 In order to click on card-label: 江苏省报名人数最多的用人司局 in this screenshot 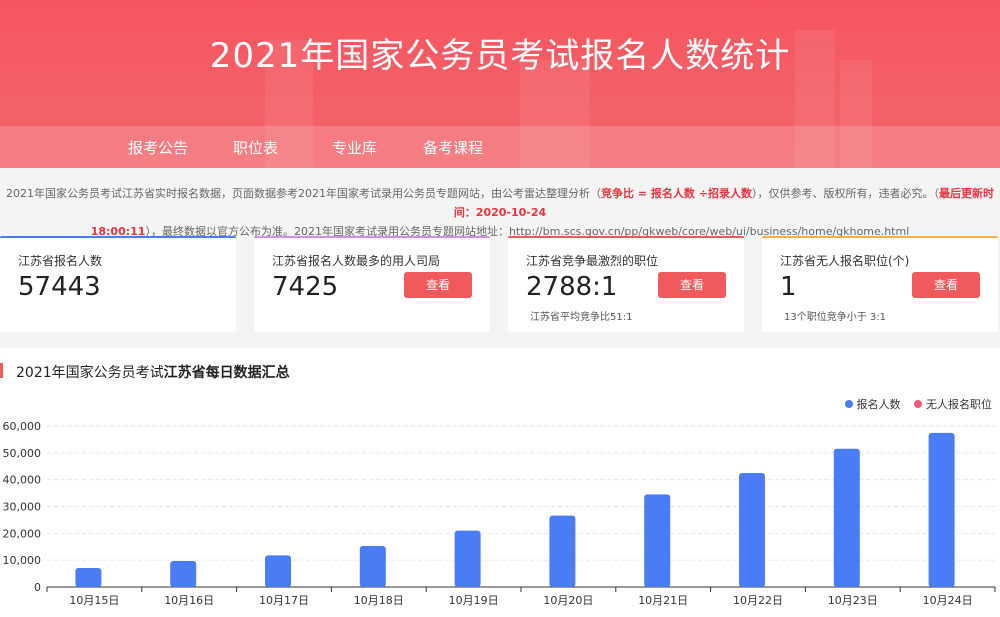, I will do `click(356, 261)`.